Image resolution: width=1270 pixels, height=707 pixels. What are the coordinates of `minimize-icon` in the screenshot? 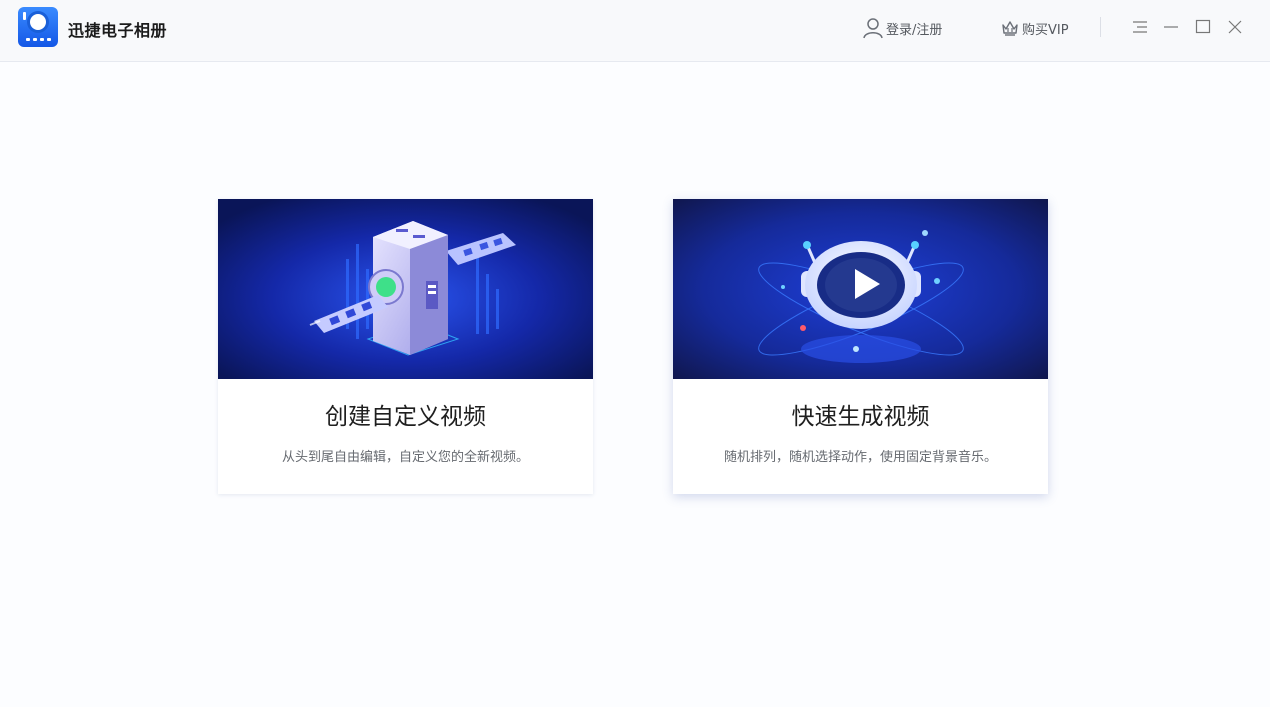 It's located at (1171, 27).